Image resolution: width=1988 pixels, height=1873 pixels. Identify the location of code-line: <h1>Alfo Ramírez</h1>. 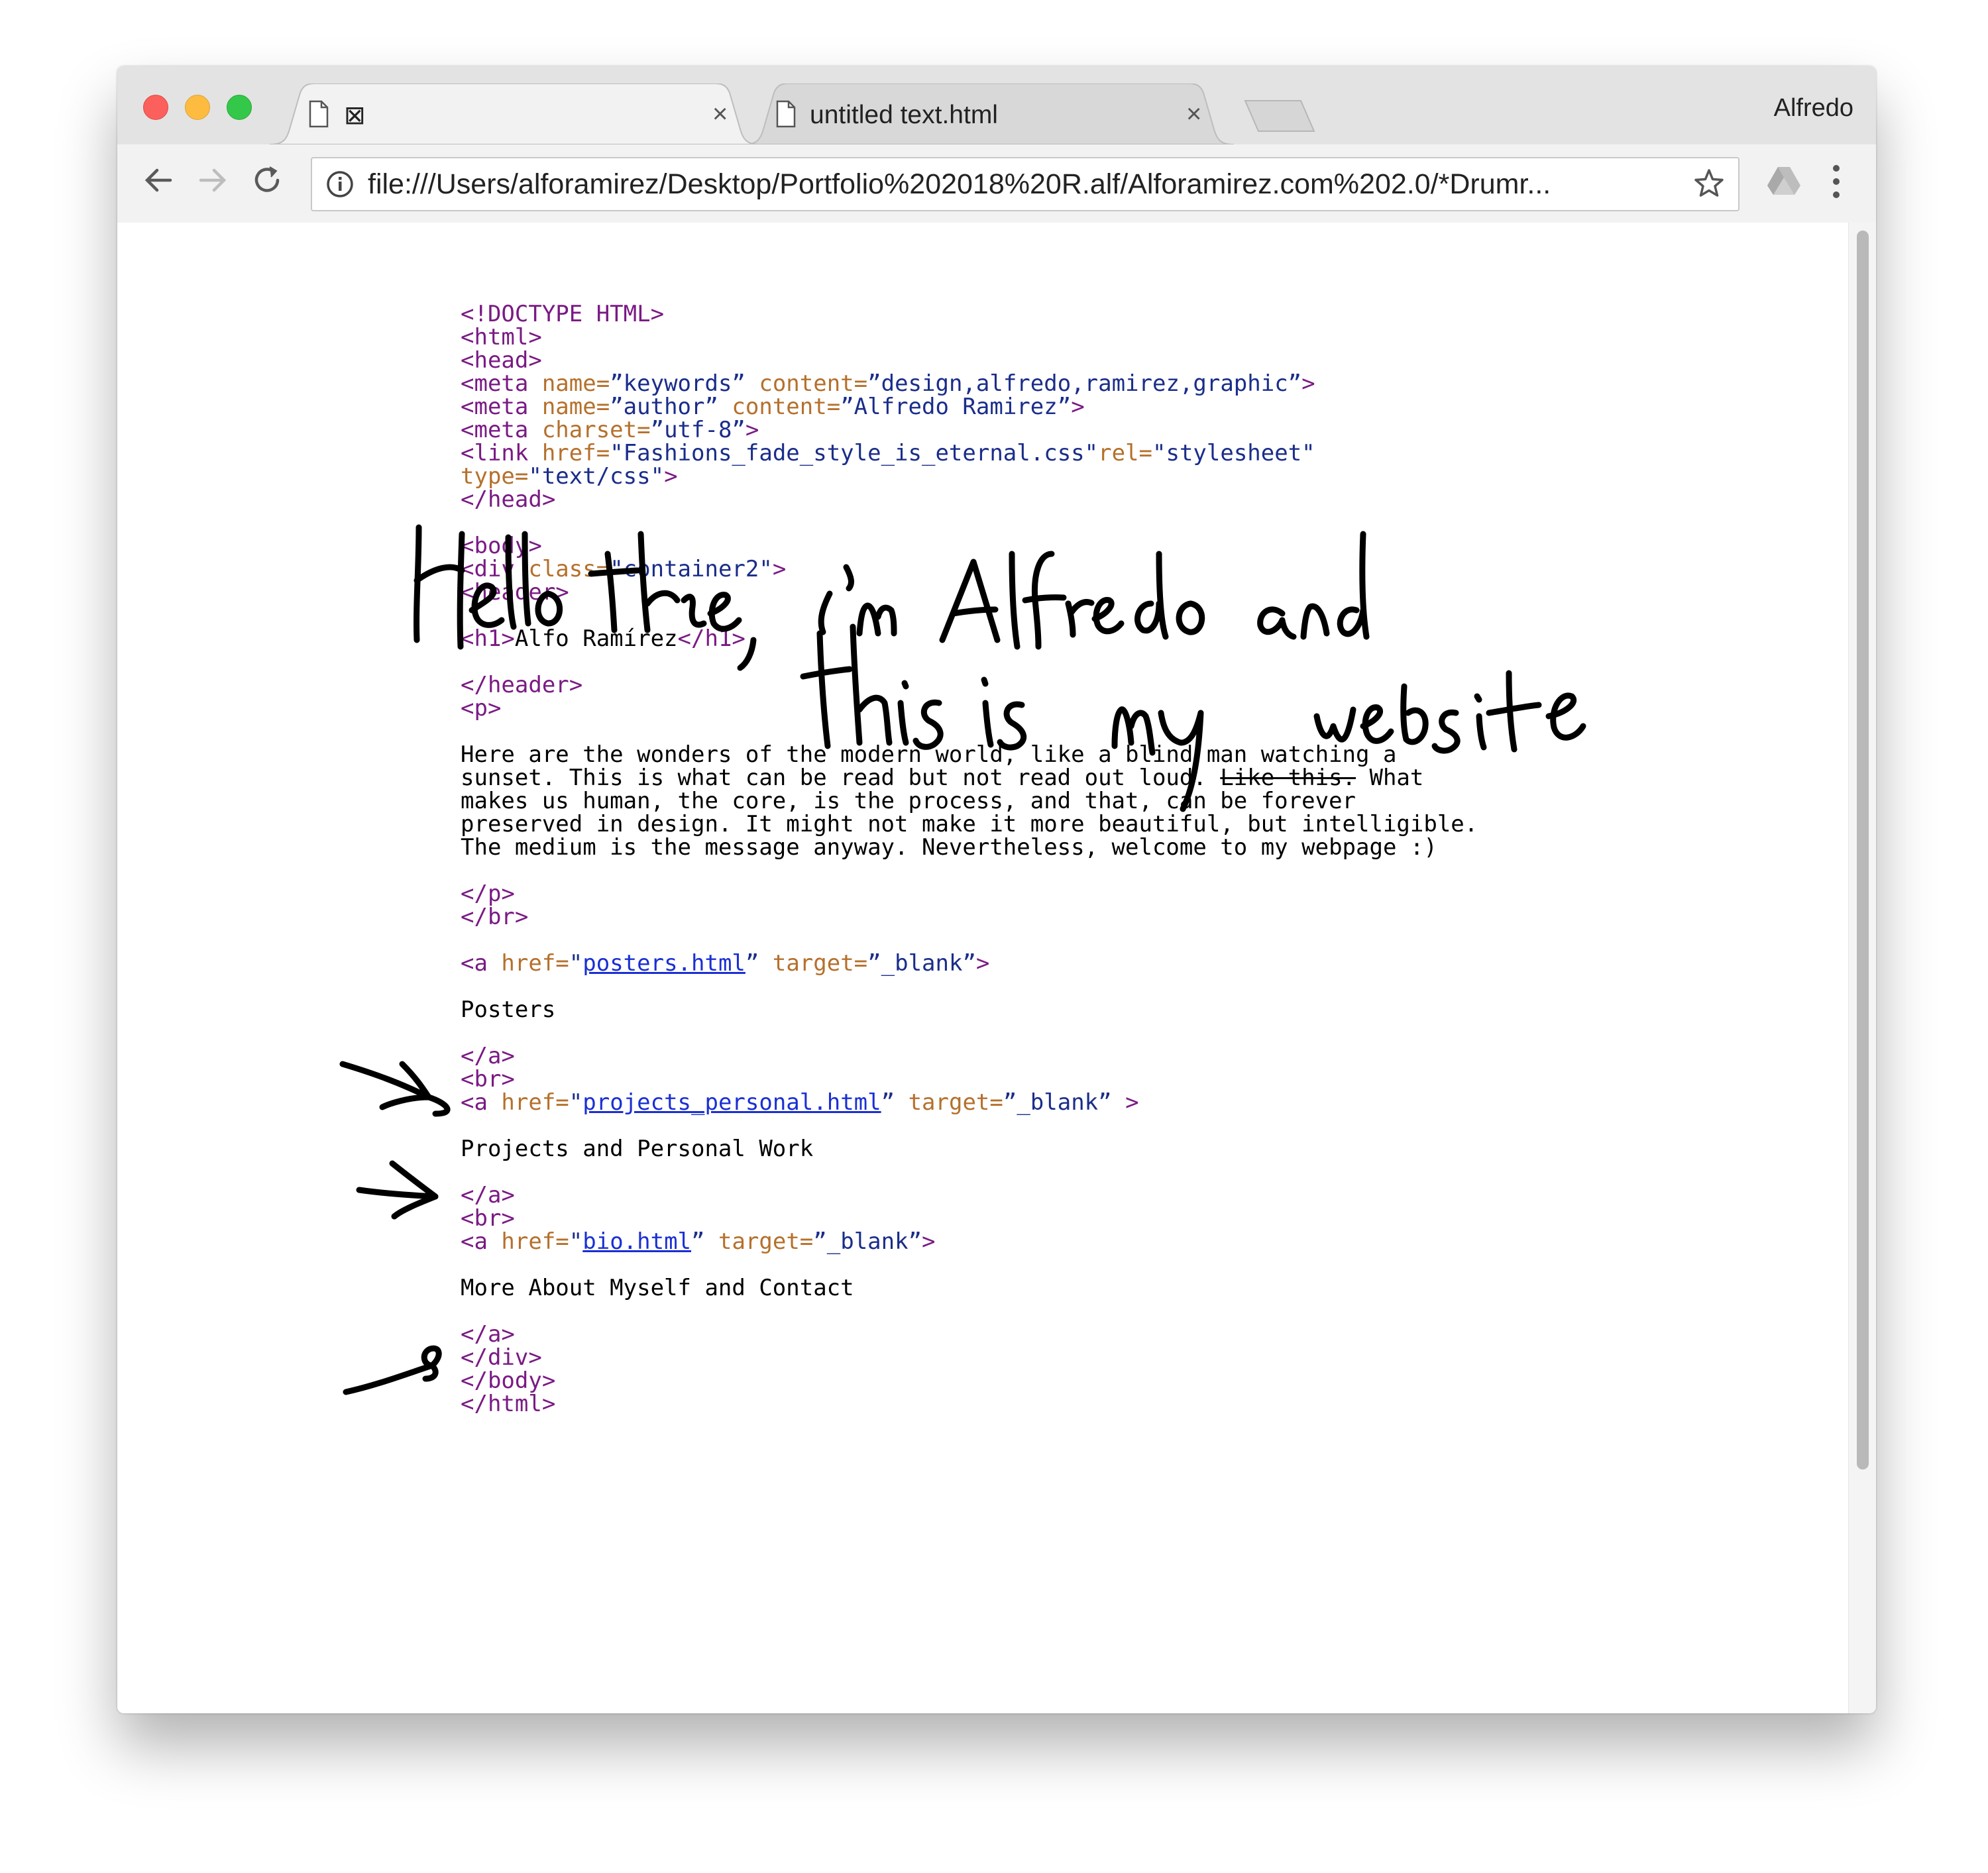
(603, 639).